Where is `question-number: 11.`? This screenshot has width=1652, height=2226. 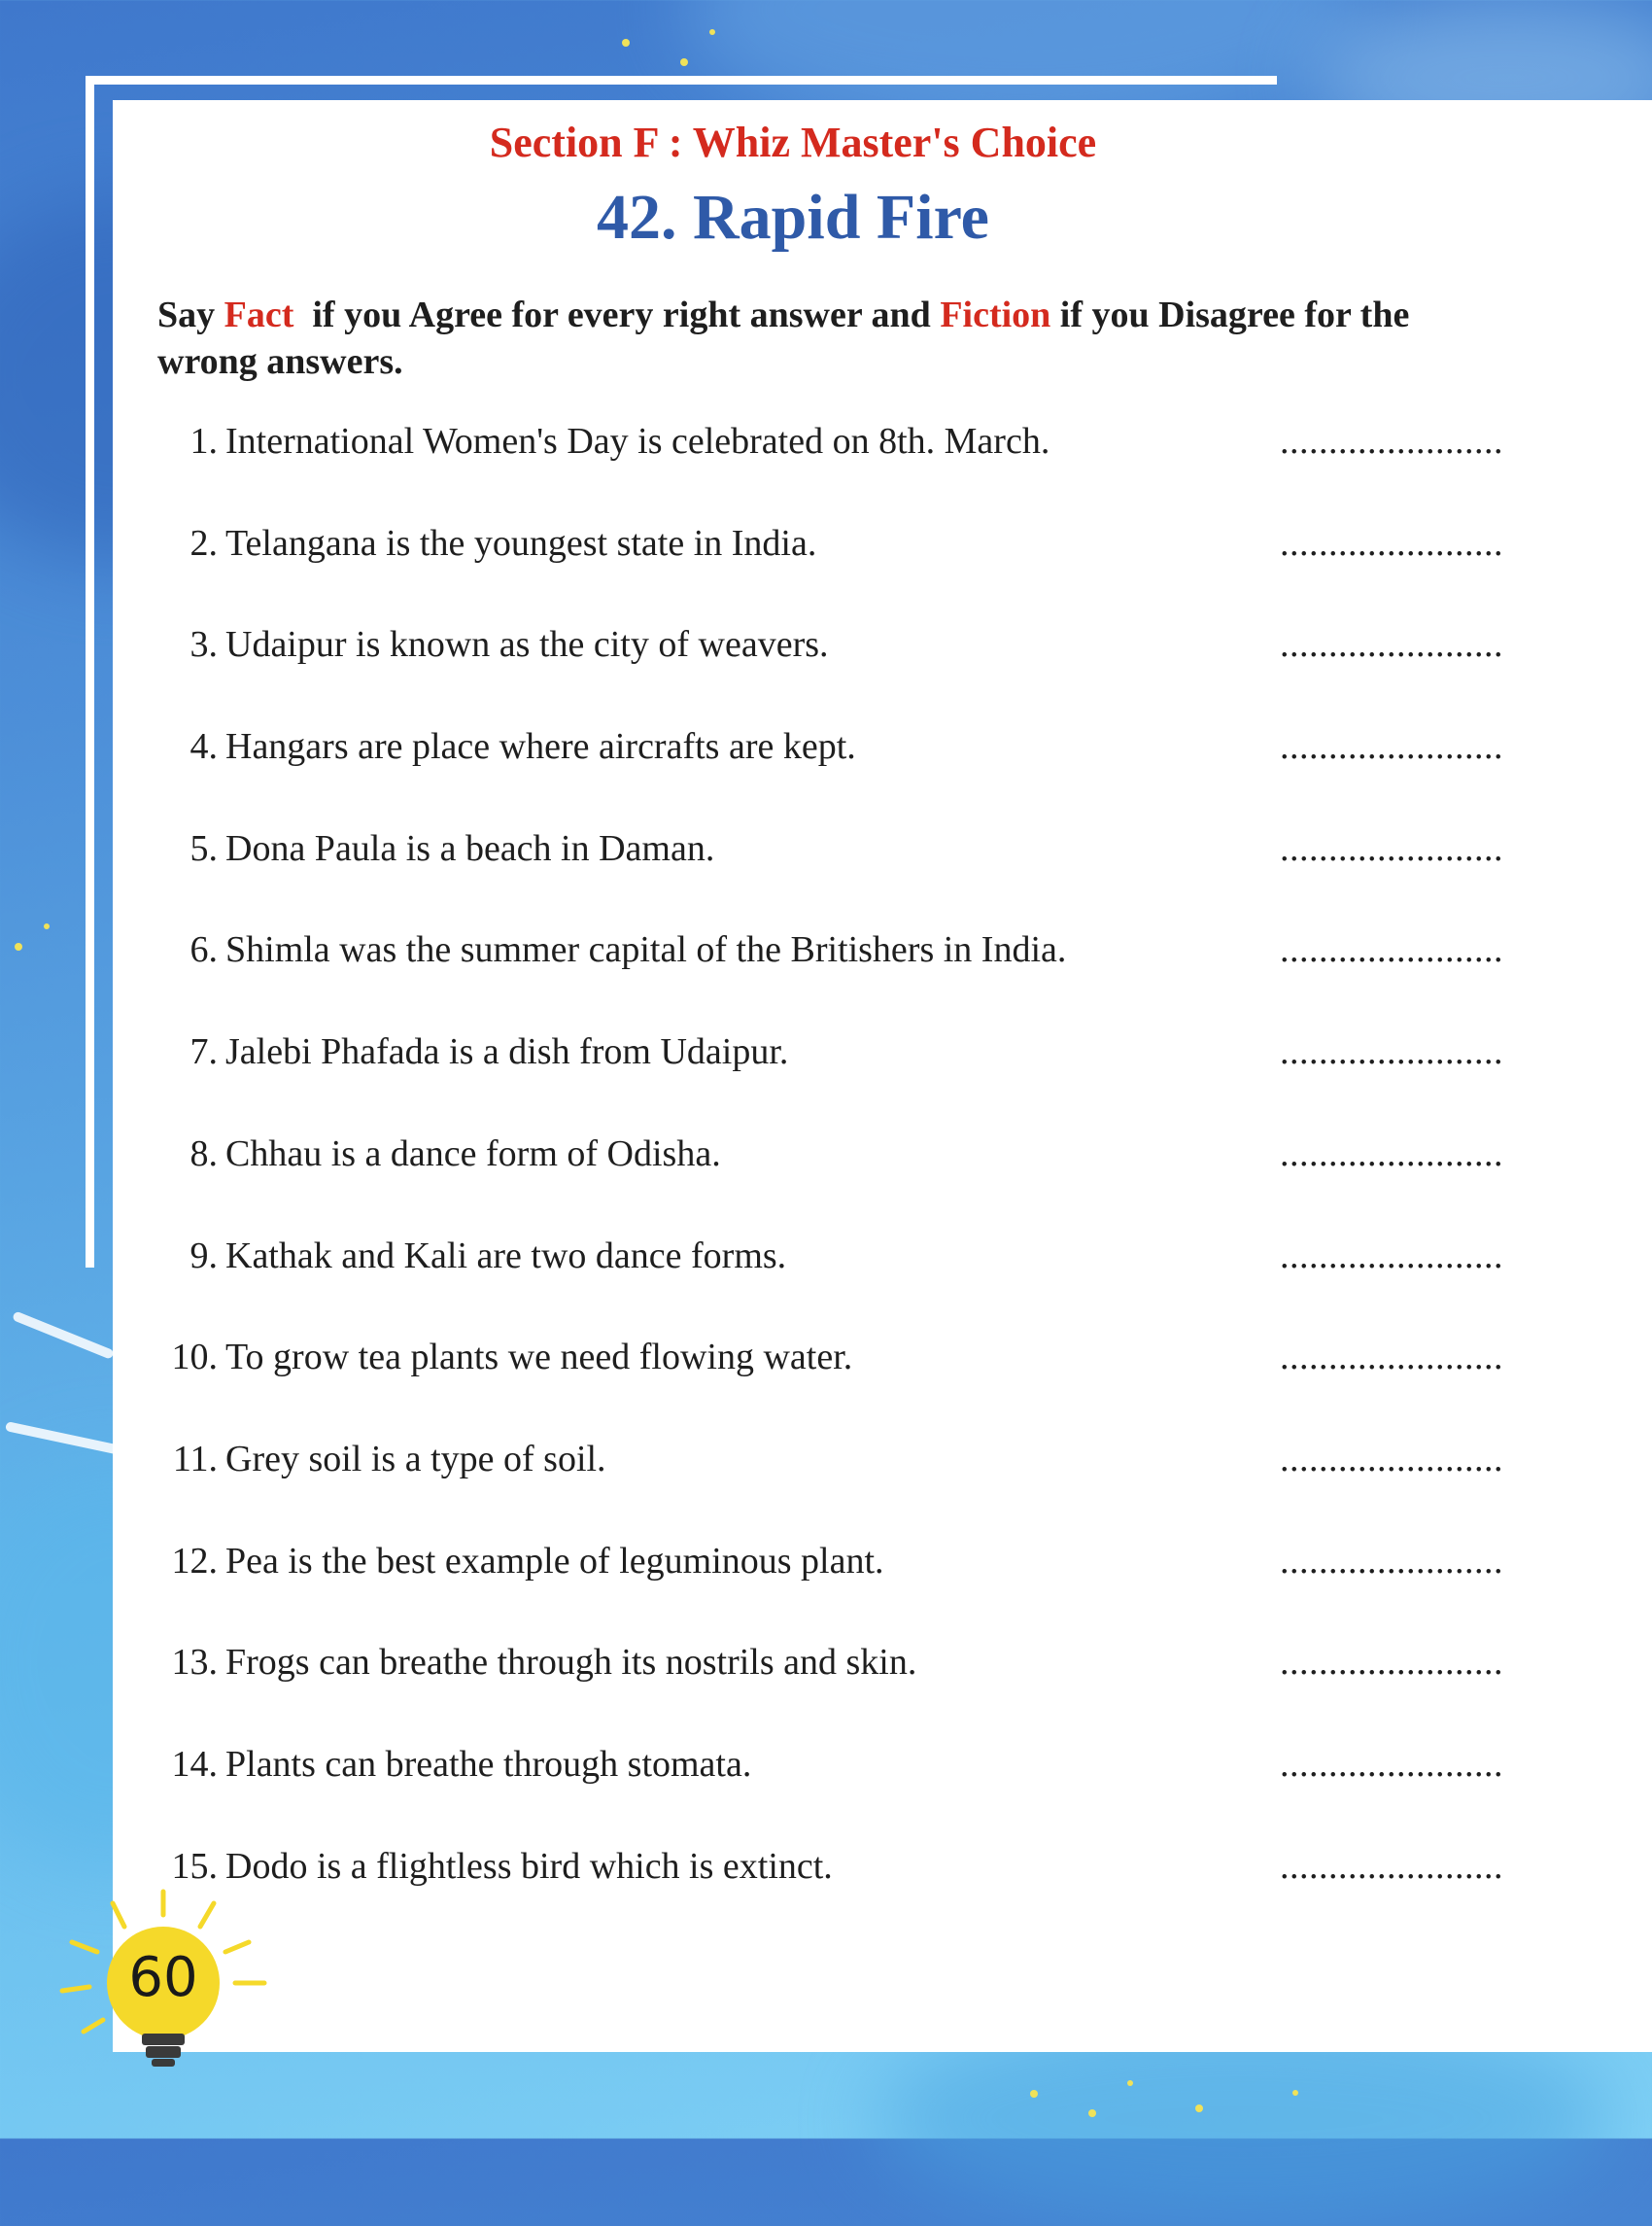
question-number: 11. is located at coordinates (195, 1459).